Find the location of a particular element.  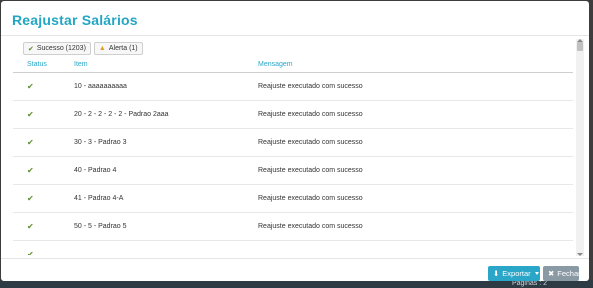

item-cell: 30 - 3 - Padrao 3 is located at coordinates (166, 142).